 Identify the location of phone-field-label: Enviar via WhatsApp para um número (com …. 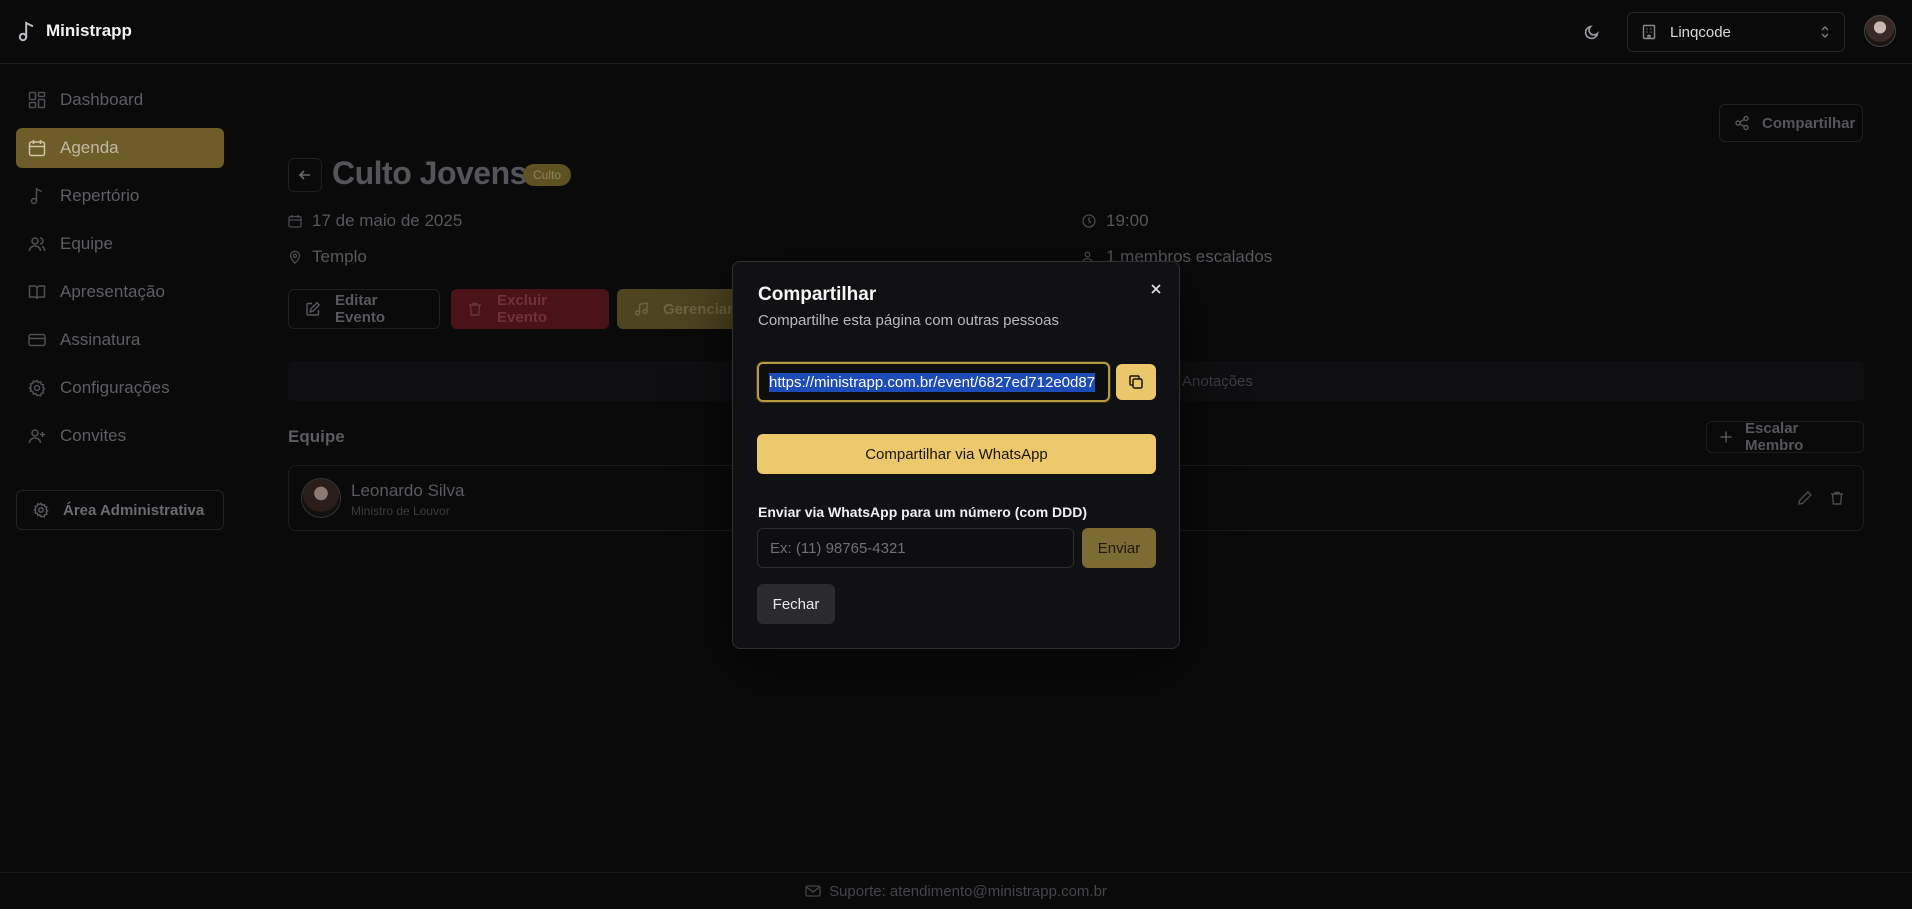
(923, 512).